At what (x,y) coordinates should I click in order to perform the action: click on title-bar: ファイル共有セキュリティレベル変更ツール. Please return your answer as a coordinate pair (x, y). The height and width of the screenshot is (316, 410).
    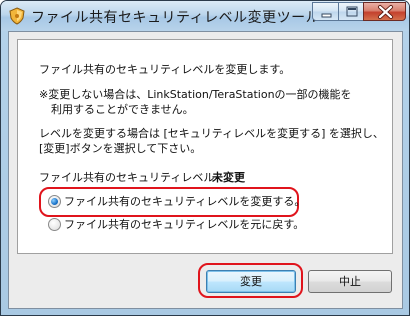
    Looking at the image, I should click on (205, 16).